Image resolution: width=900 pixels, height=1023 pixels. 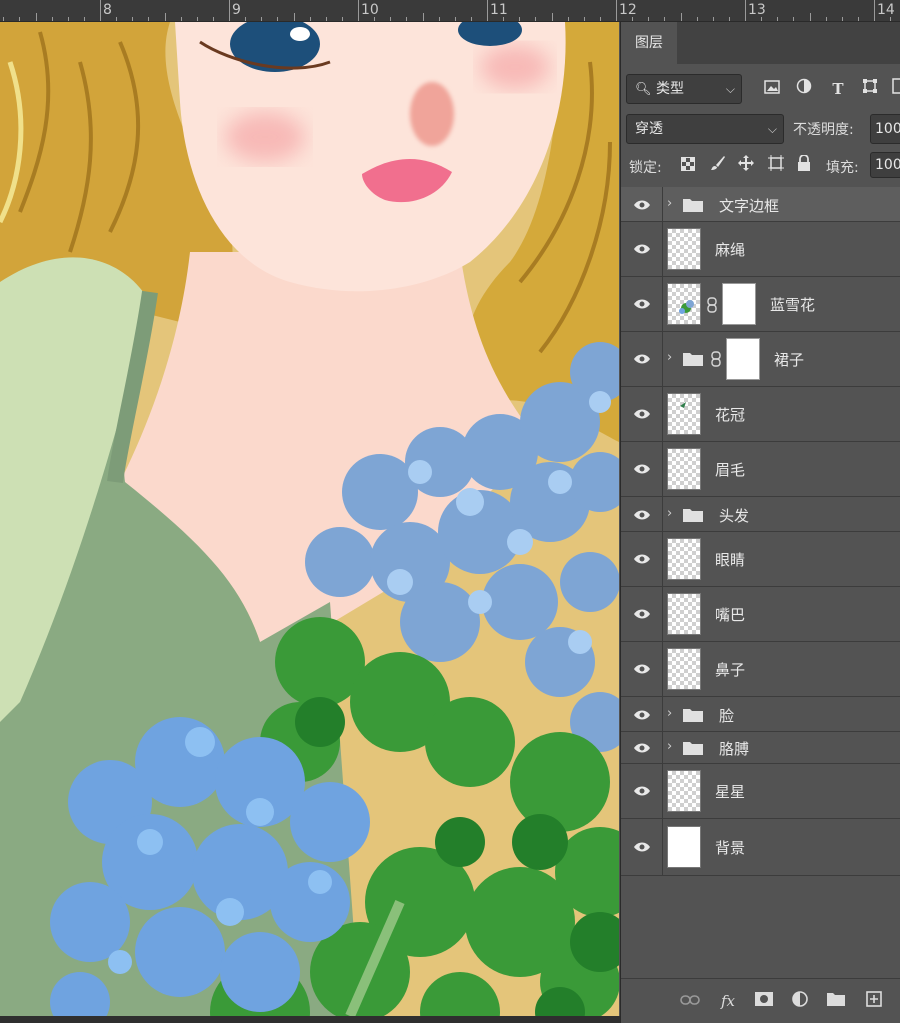 I want to click on new-layer-icon, so click(x=874, y=1001).